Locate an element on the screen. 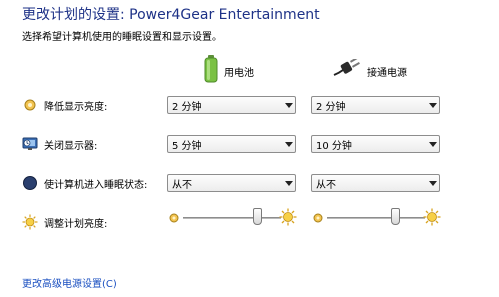  sleep-plugged-select: 从不 is located at coordinates (375, 183).